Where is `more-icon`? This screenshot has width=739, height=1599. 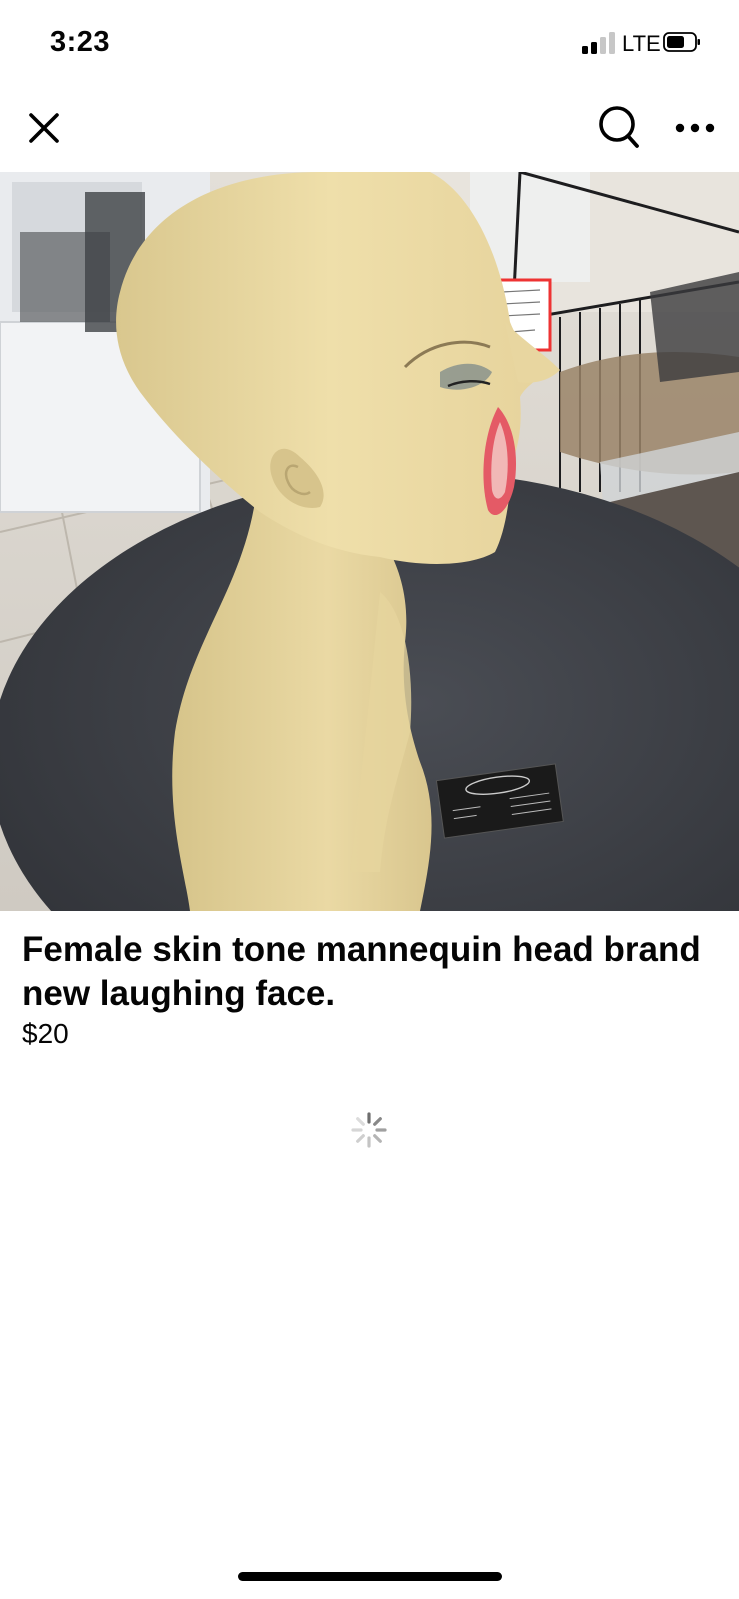
more-icon is located at coordinates (695, 128).